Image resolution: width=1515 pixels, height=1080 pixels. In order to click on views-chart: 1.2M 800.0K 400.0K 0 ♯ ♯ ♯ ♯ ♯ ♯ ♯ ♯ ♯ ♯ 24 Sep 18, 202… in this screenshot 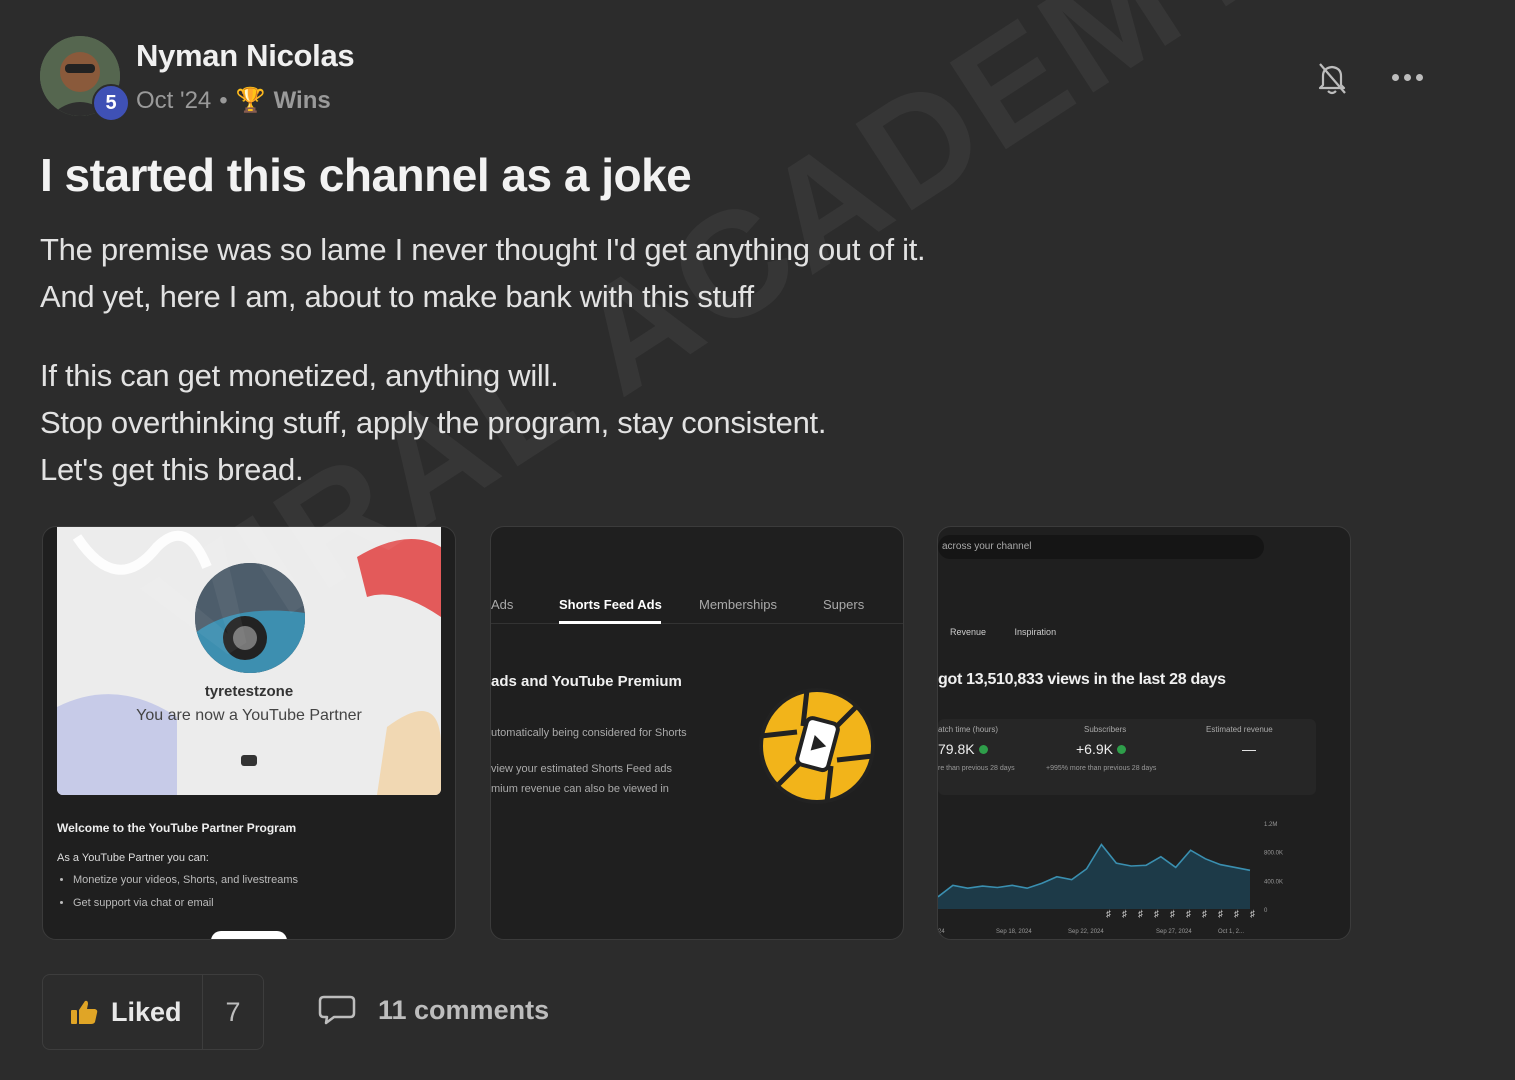, I will do `click(1110, 878)`.